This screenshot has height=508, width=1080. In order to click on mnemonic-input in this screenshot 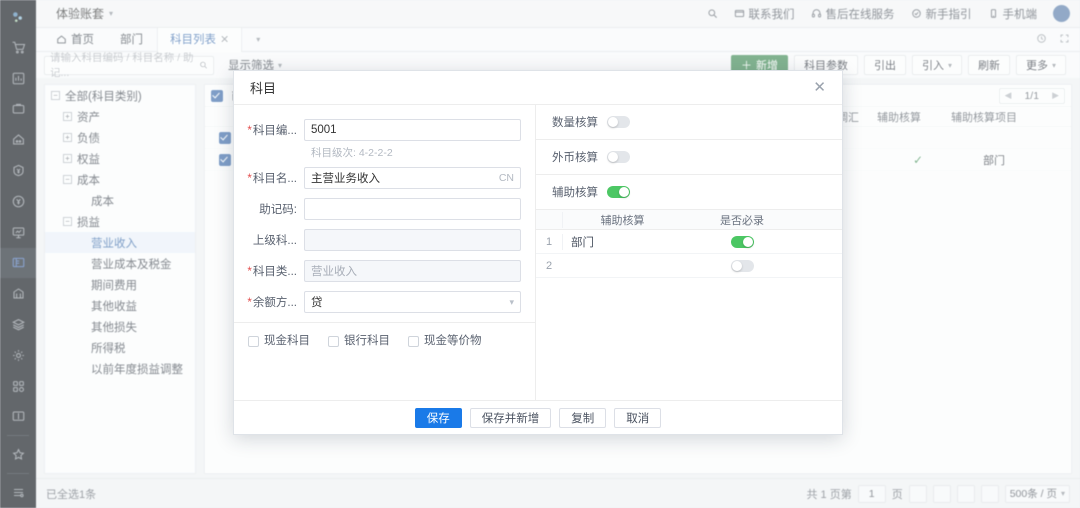, I will do `click(412, 209)`.